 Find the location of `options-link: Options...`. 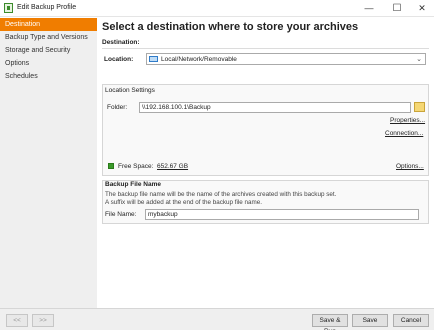

options-link: Options... is located at coordinates (410, 166).